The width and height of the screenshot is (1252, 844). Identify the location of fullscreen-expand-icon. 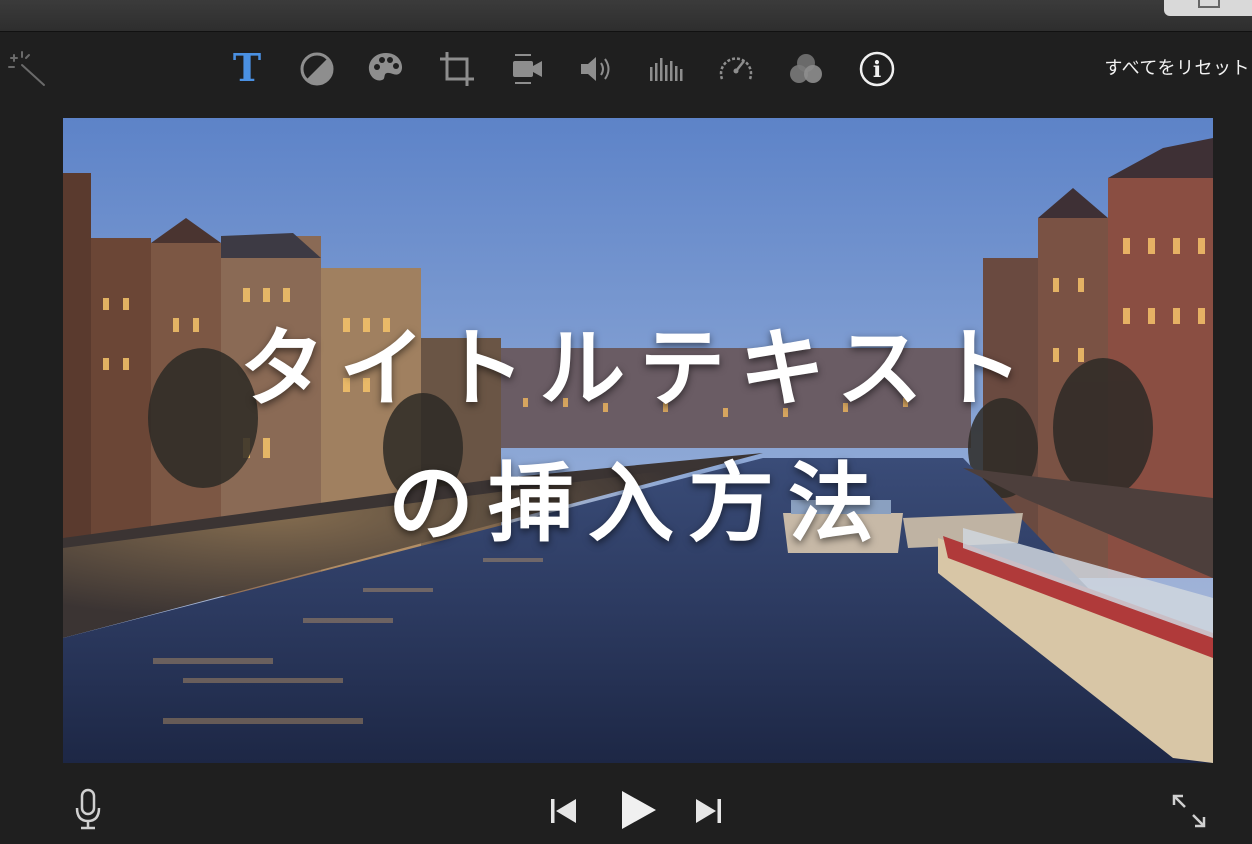
(1189, 813).